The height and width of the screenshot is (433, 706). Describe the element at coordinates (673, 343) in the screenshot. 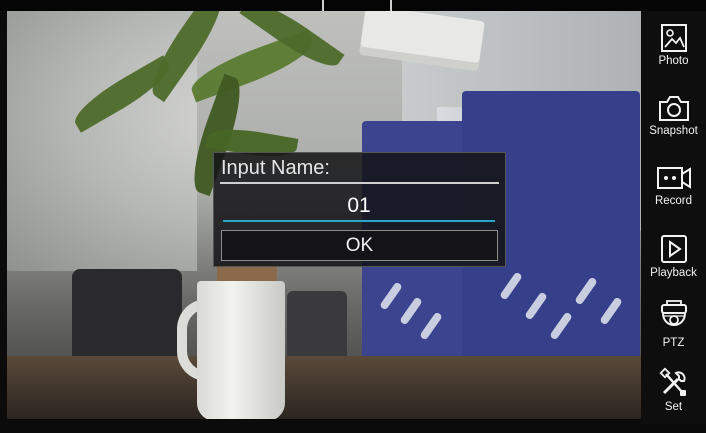

I see `ptz-label: PTZ` at that location.